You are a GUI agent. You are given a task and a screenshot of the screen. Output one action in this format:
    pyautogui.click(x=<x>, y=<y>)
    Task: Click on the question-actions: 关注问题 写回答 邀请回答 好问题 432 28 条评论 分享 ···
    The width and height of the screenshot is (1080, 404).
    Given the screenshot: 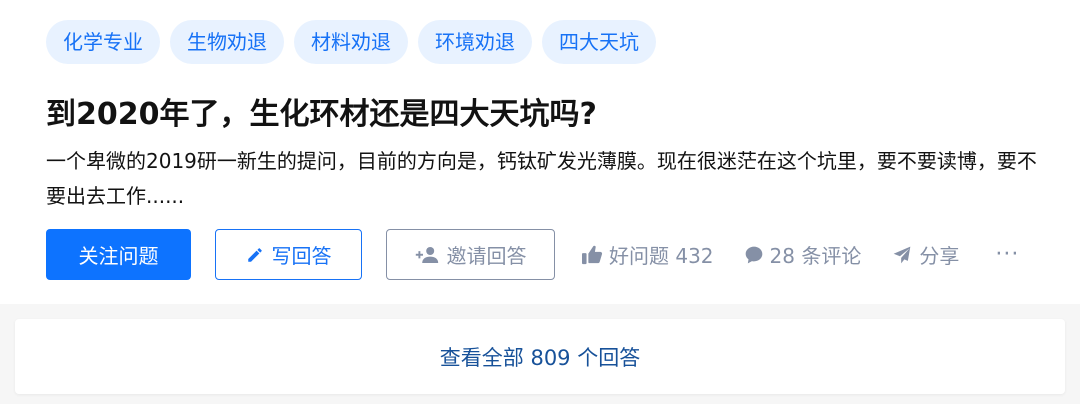 What is the action you would take?
    pyautogui.click(x=532, y=254)
    